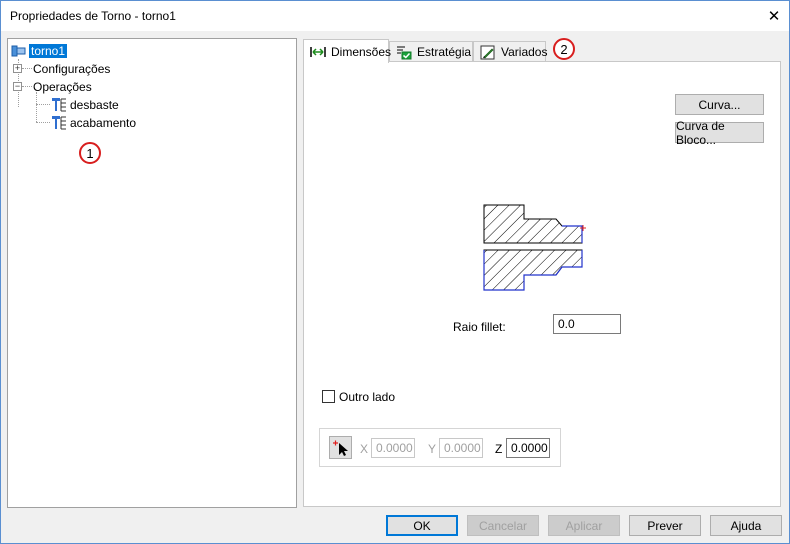 The image size is (790, 544). Describe the element at coordinates (19, 51) in the screenshot. I see `lathe-icon` at that location.